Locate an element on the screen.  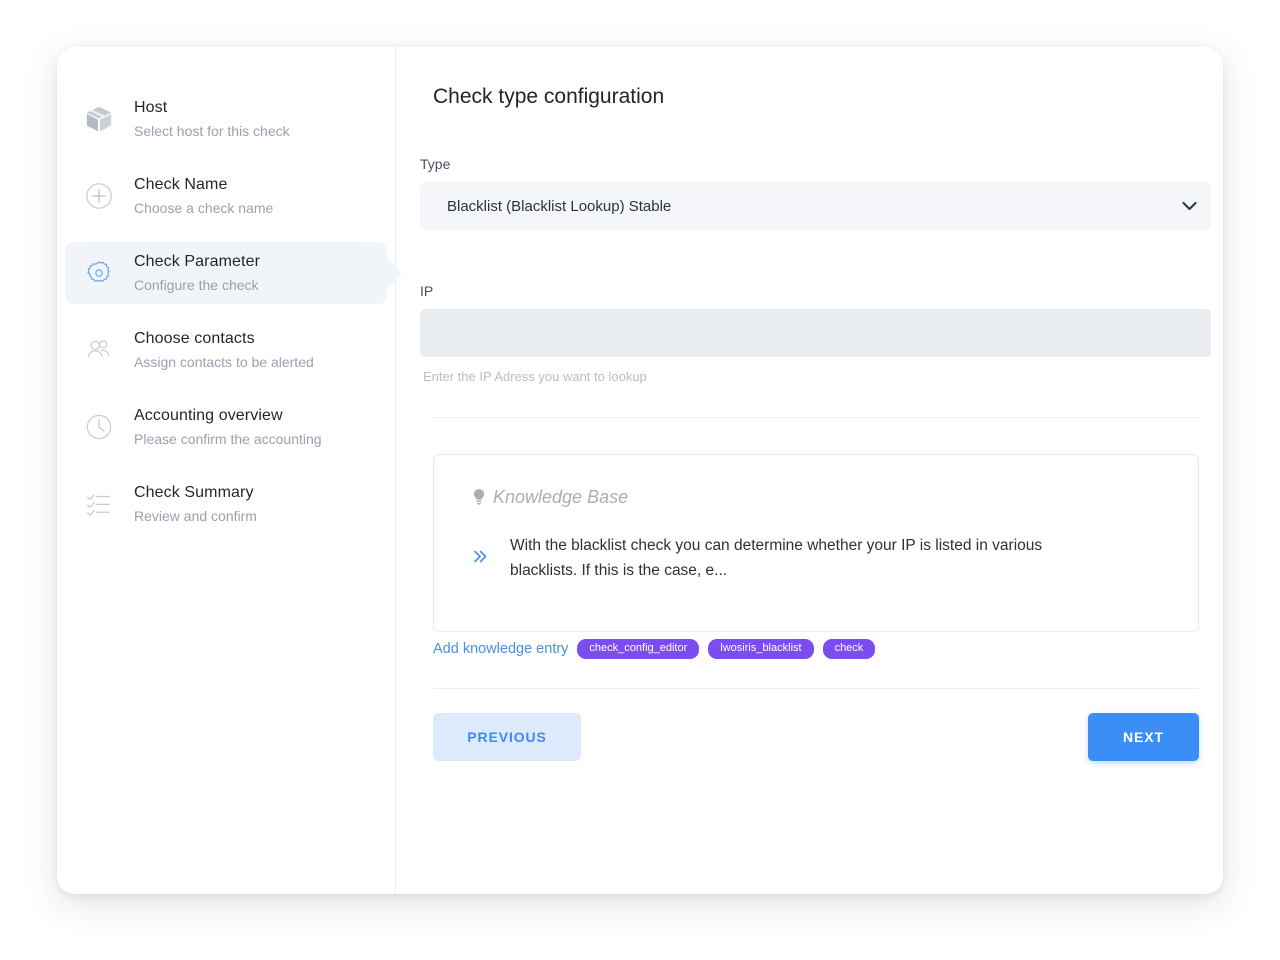
type-select-wrap: Blacklist (Blacklist Lookup) Stable is located at coordinates (815, 206).